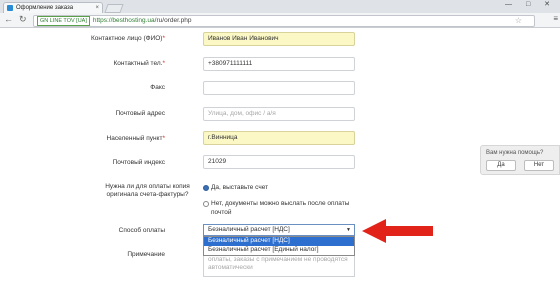  What do you see at coordinates (157, 87) in the screenshot?
I see `fax-label: Факс` at bounding box center [157, 87].